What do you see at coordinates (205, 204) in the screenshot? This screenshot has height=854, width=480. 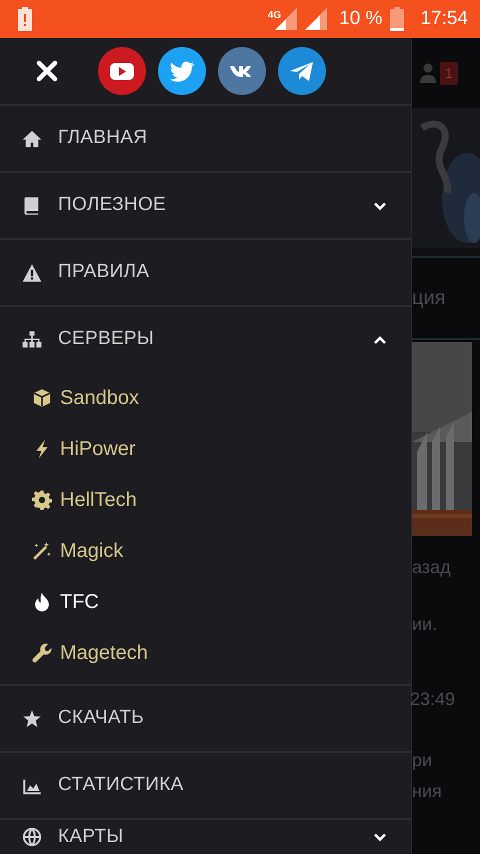 I see `menu-item: ПОЛЕЗНОЕ` at bounding box center [205, 204].